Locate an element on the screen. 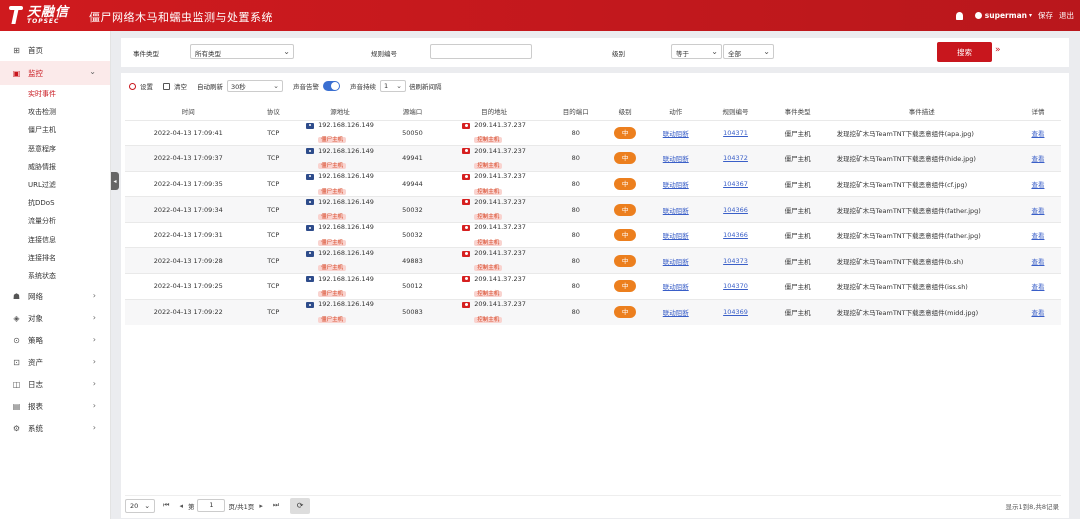 This screenshot has width=1080, height=519. destination-ip: 209.141.37.237 is located at coordinates (500, 150).